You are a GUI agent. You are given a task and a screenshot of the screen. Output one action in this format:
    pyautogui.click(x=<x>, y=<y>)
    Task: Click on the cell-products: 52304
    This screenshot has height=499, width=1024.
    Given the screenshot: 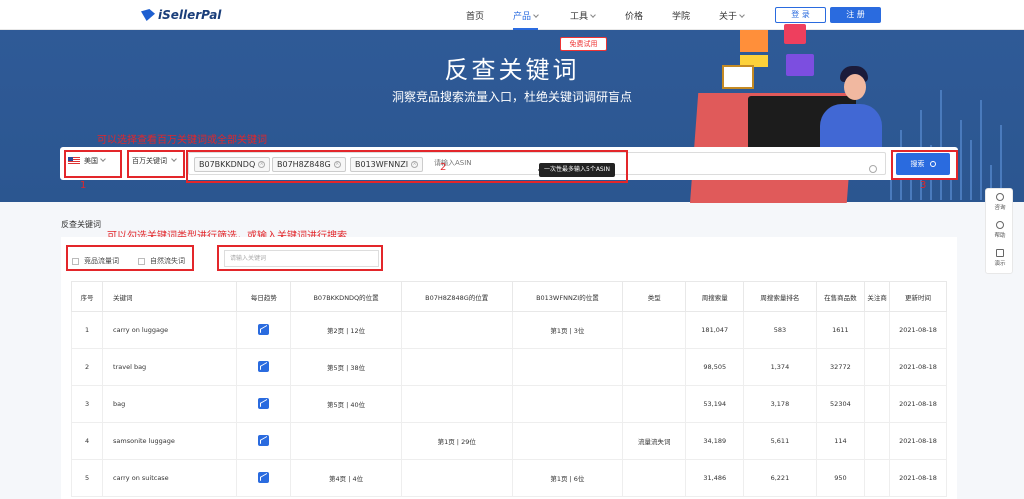 What is the action you would take?
    pyautogui.click(x=840, y=404)
    